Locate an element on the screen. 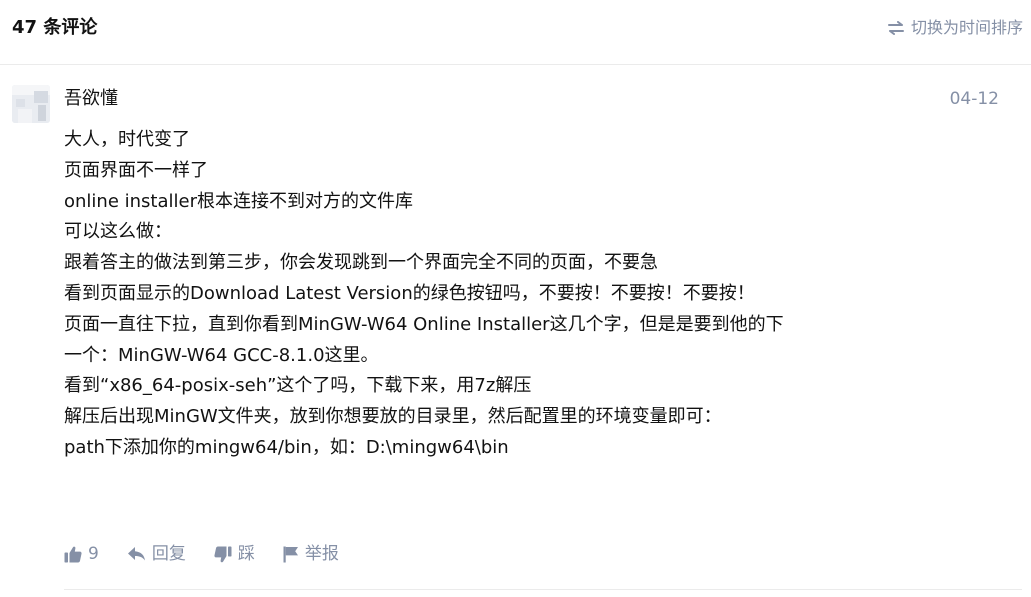  reply-button: 回复 is located at coordinates (156, 554).